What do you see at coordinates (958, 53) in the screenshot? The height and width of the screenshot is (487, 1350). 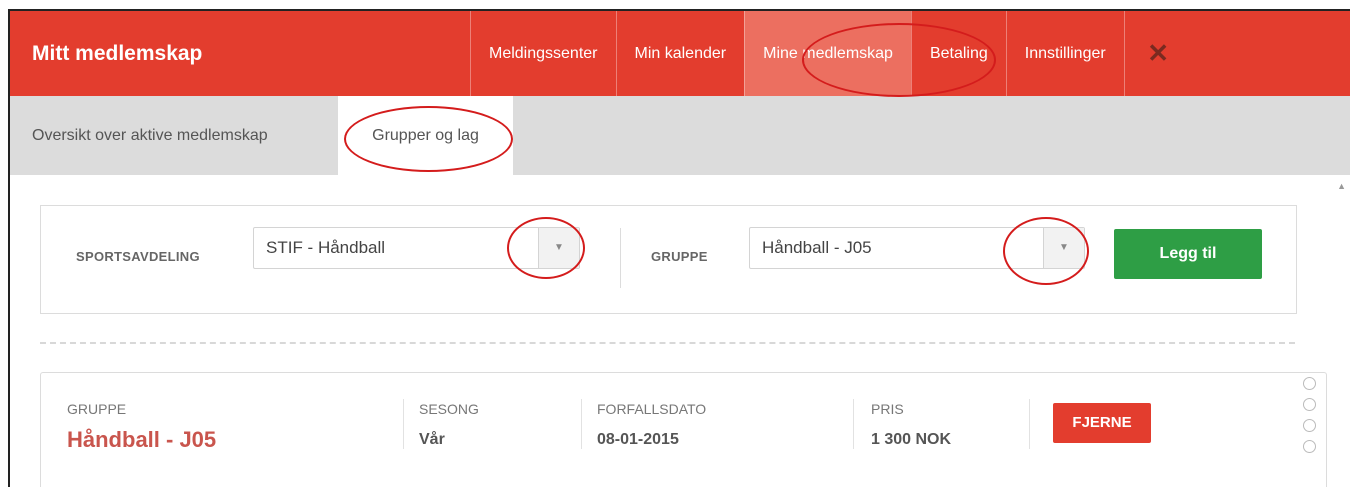 I see `nav-betaling: Betaling` at bounding box center [958, 53].